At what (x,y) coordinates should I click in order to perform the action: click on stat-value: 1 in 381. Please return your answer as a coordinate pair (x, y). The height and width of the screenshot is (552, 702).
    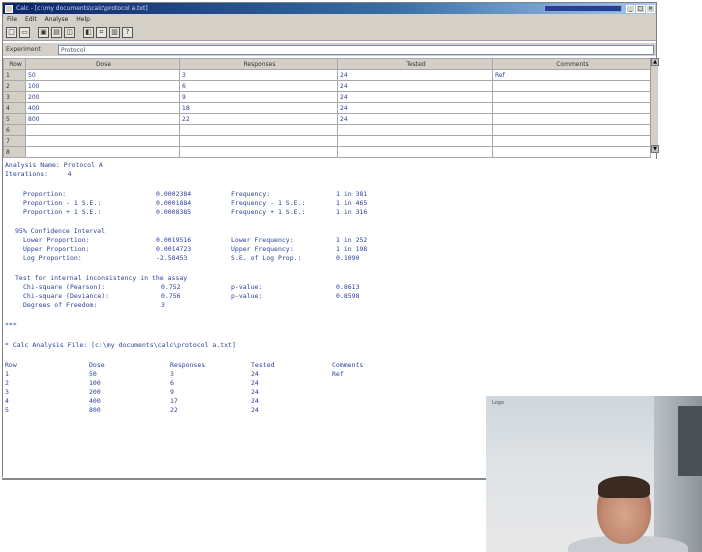
    Looking at the image, I should click on (352, 194).